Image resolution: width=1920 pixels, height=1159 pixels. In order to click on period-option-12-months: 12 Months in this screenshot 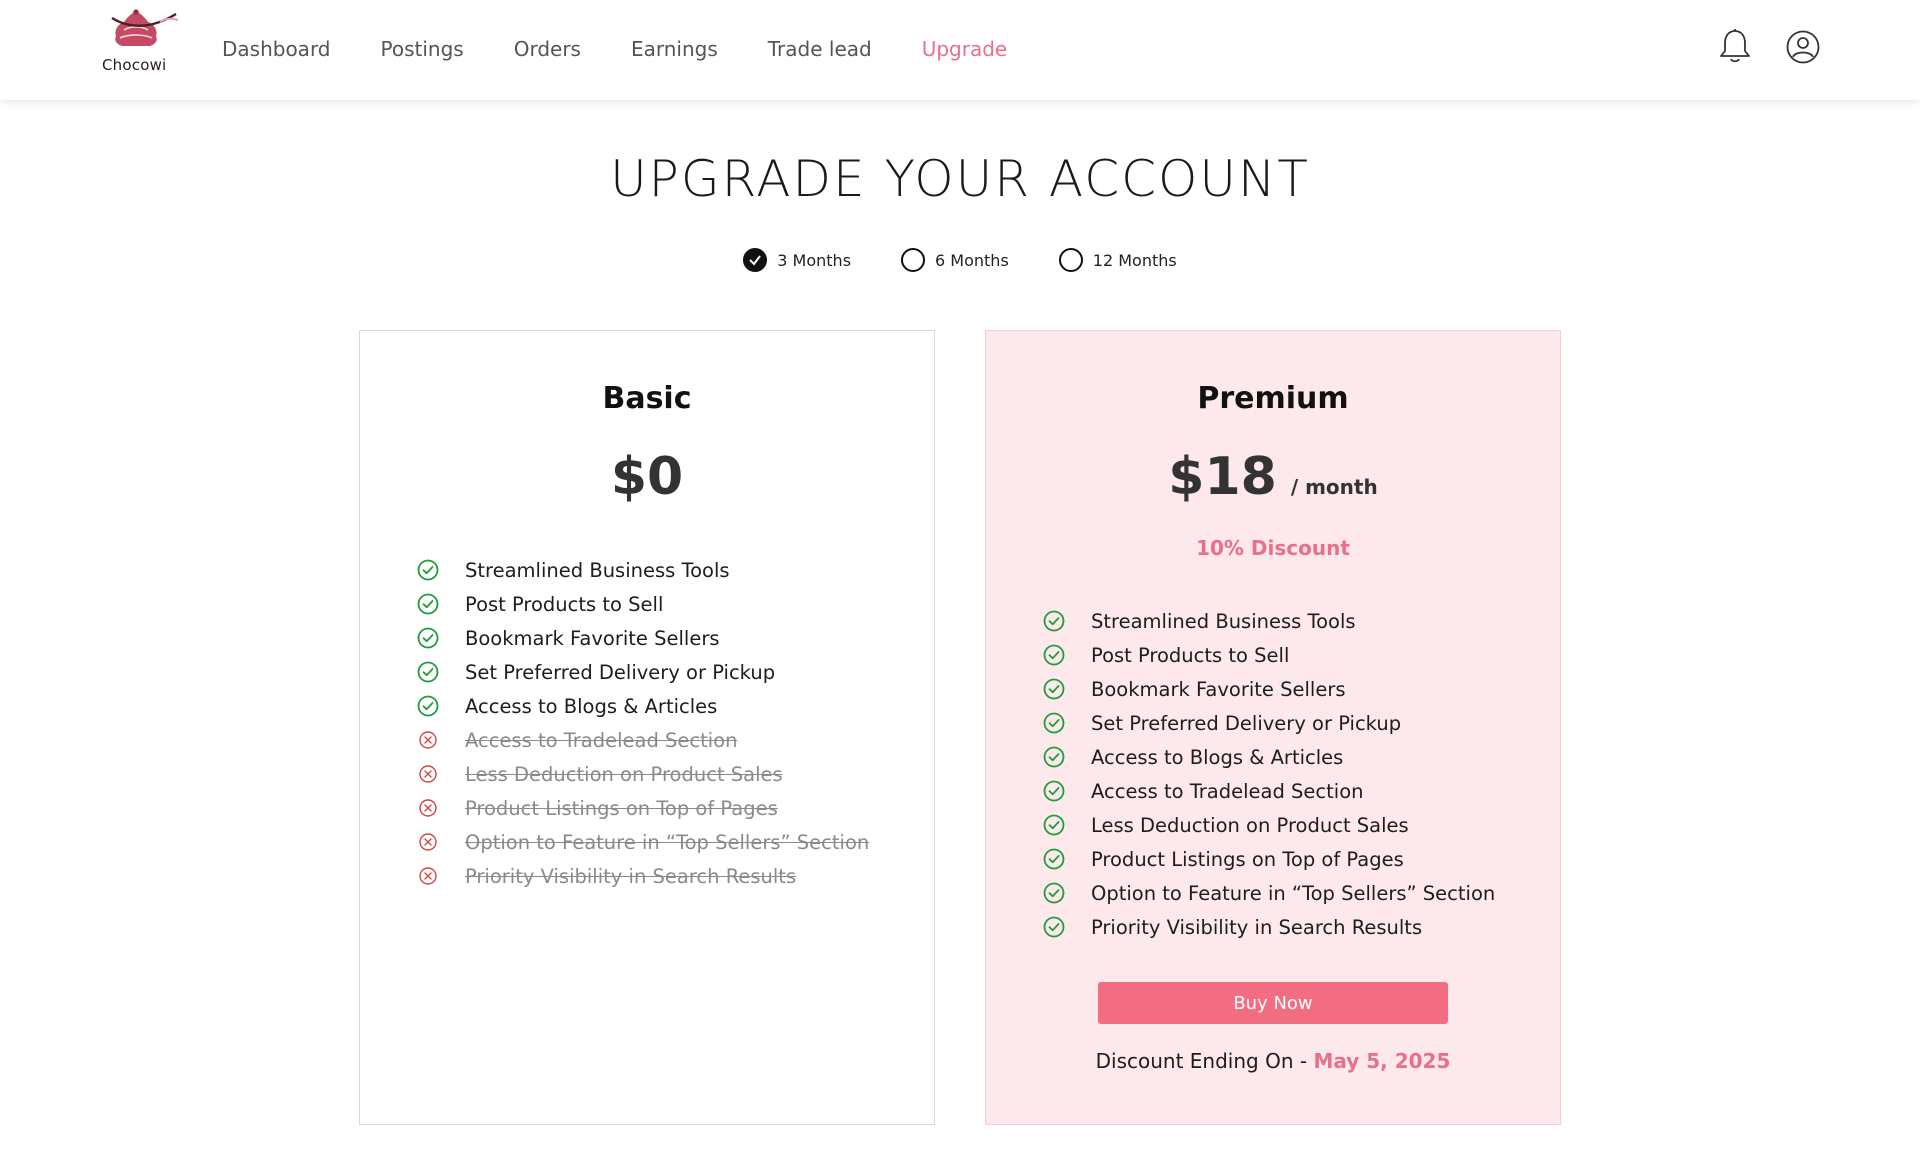, I will do `click(1117, 260)`.